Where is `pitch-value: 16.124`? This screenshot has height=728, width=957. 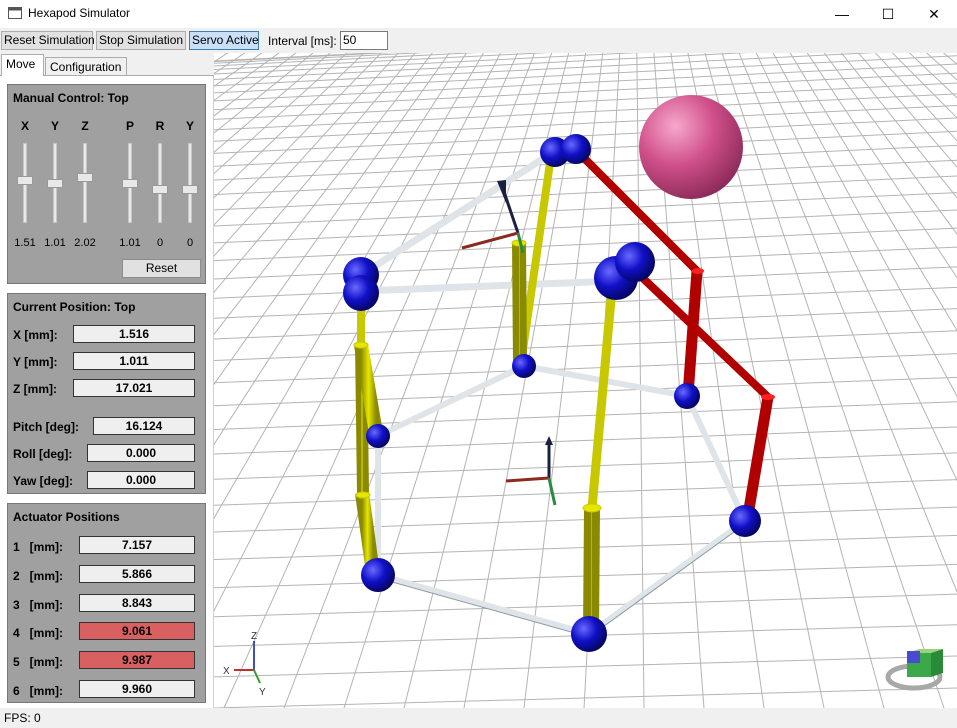
pitch-value: 16.124 is located at coordinates (144, 426).